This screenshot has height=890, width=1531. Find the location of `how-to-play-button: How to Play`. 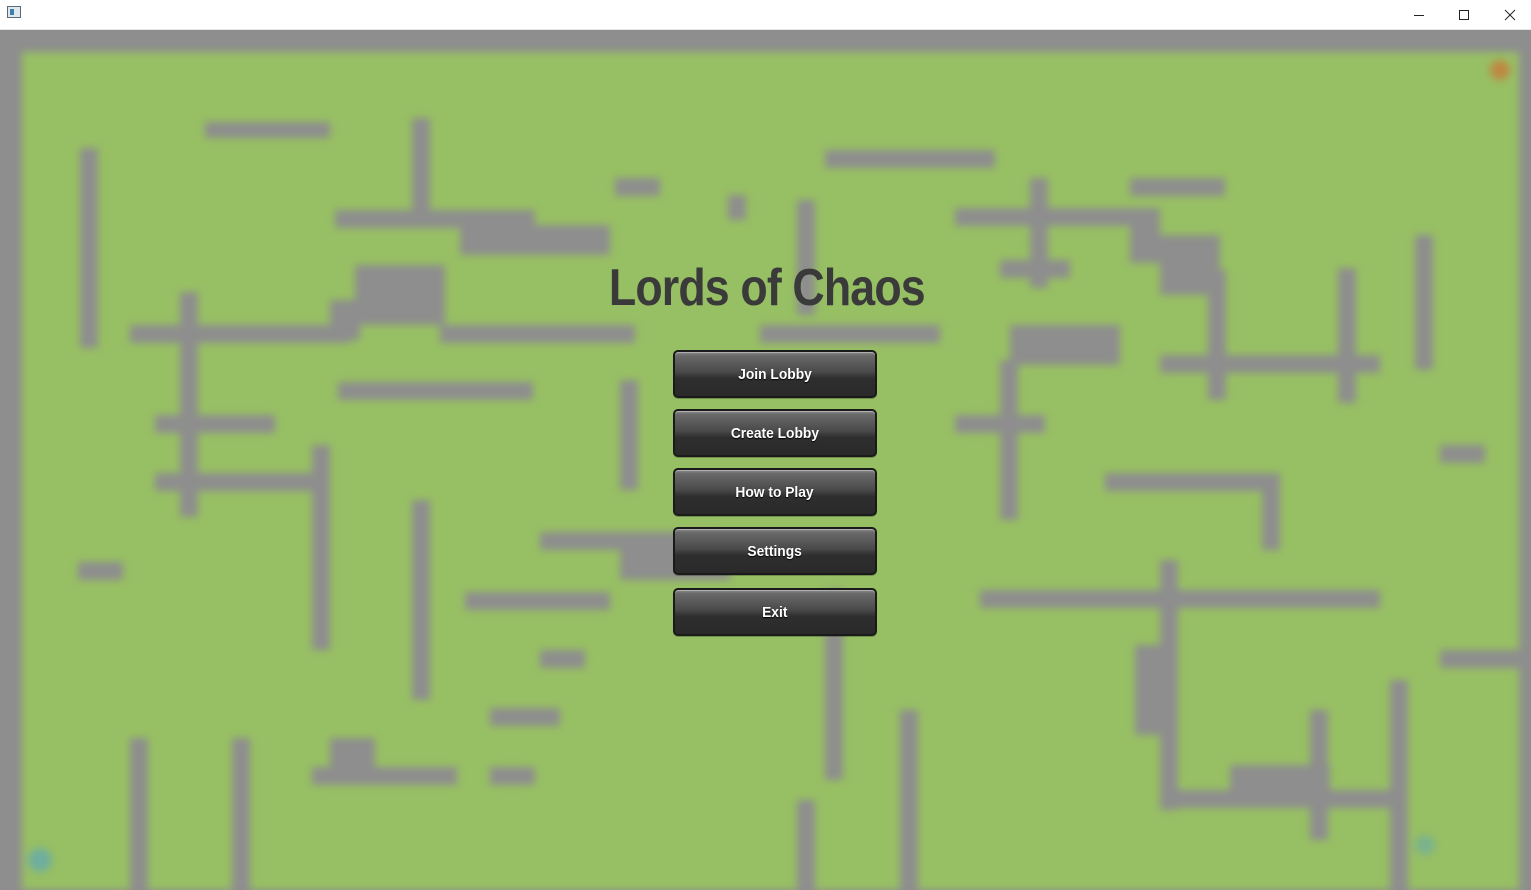

how-to-play-button: How to Play is located at coordinates (775, 492).